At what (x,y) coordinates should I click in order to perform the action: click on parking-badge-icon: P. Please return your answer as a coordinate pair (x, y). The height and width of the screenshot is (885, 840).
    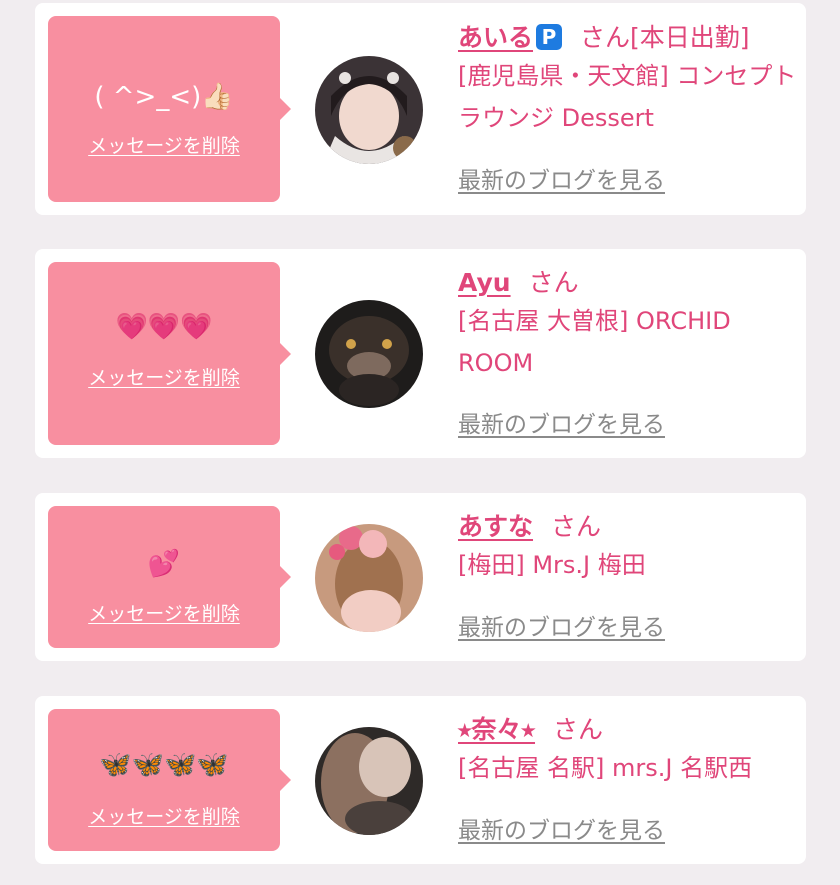
    Looking at the image, I should click on (549, 37).